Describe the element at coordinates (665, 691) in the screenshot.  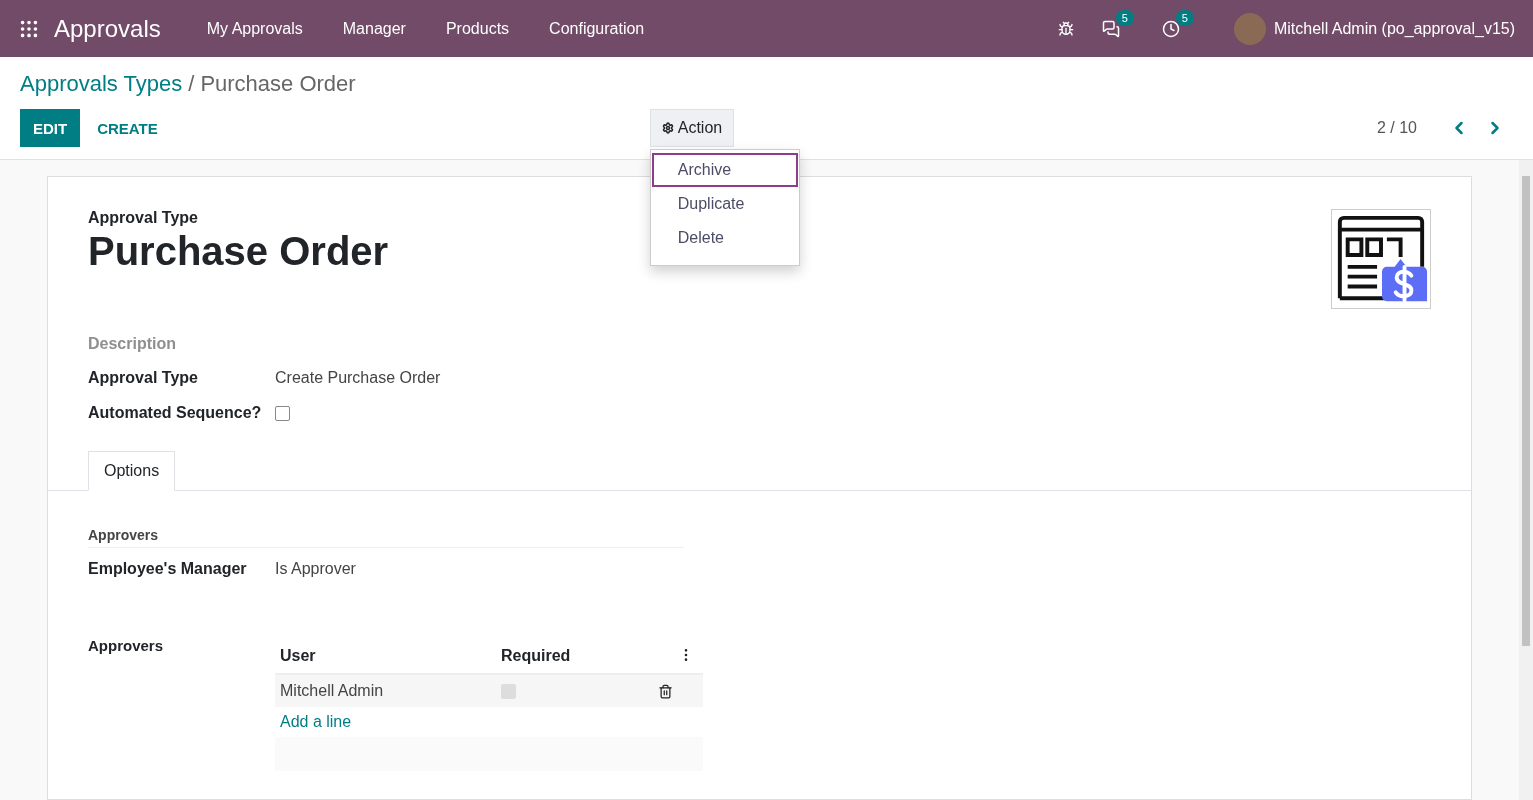
I see `trash-icon` at that location.